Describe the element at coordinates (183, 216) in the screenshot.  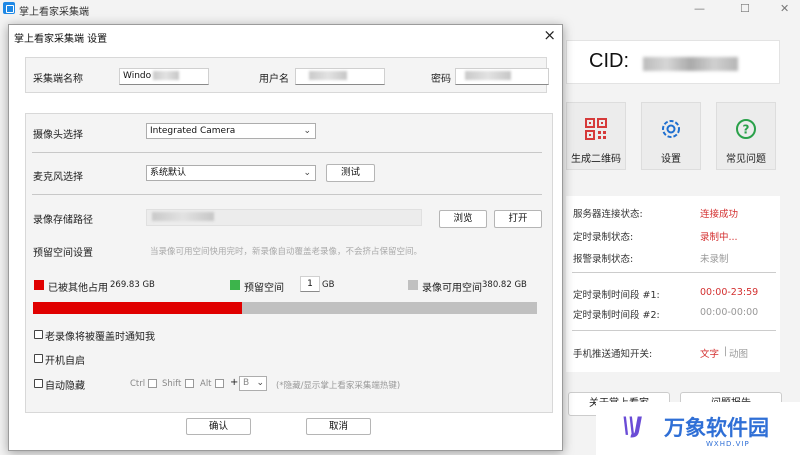
I see `storage-path-redacted` at that location.